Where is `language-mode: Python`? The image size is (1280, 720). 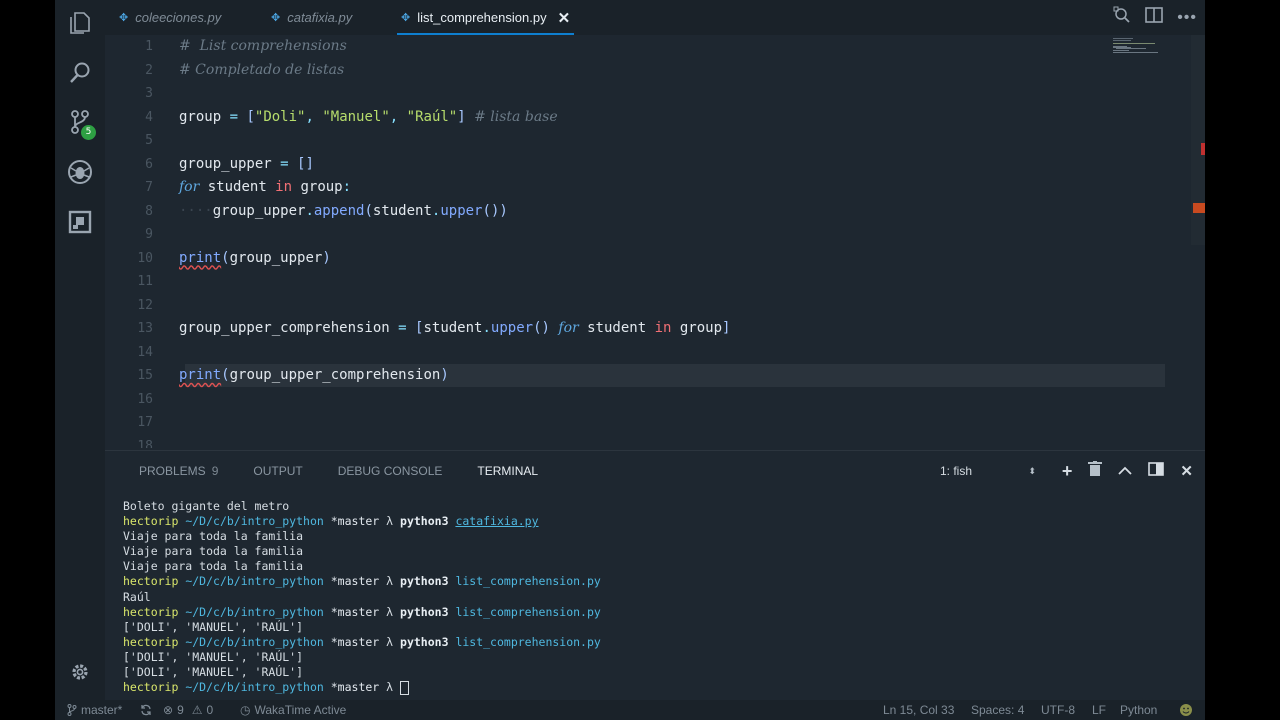
language-mode: Python is located at coordinates (1138, 710).